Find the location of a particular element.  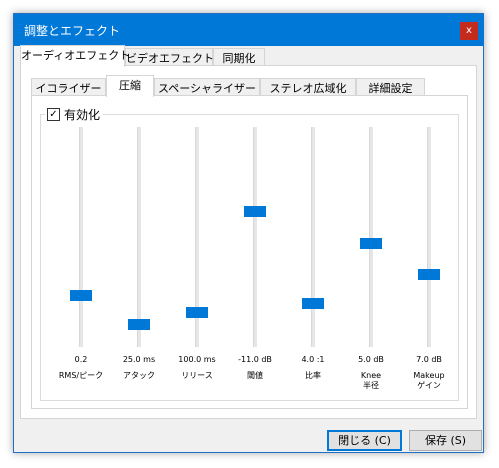

slider-ratio: 4.0 :1 比率 is located at coordinates (313, 258).